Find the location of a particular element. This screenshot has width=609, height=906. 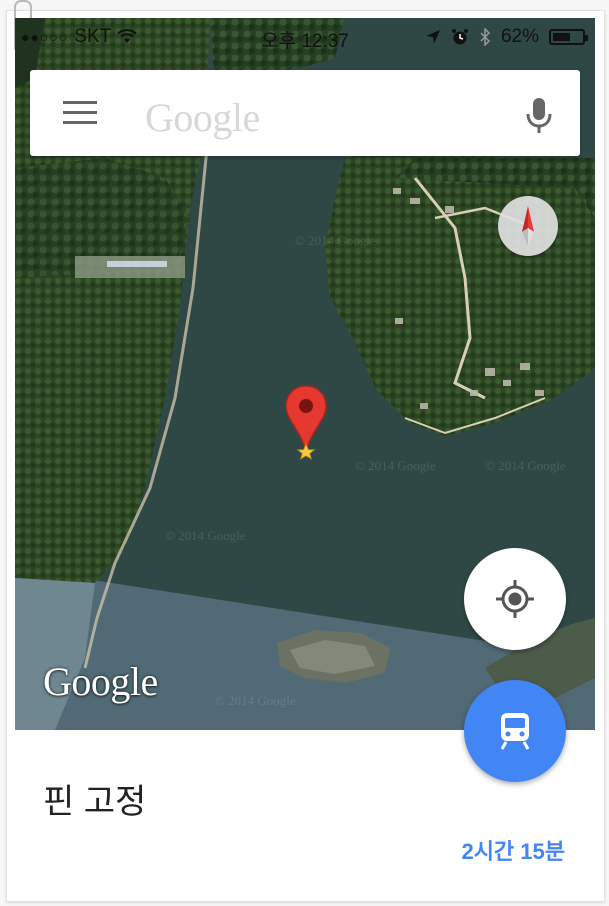

dropped-pin-title: 핀 고정 is located at coordinates (95, 802).